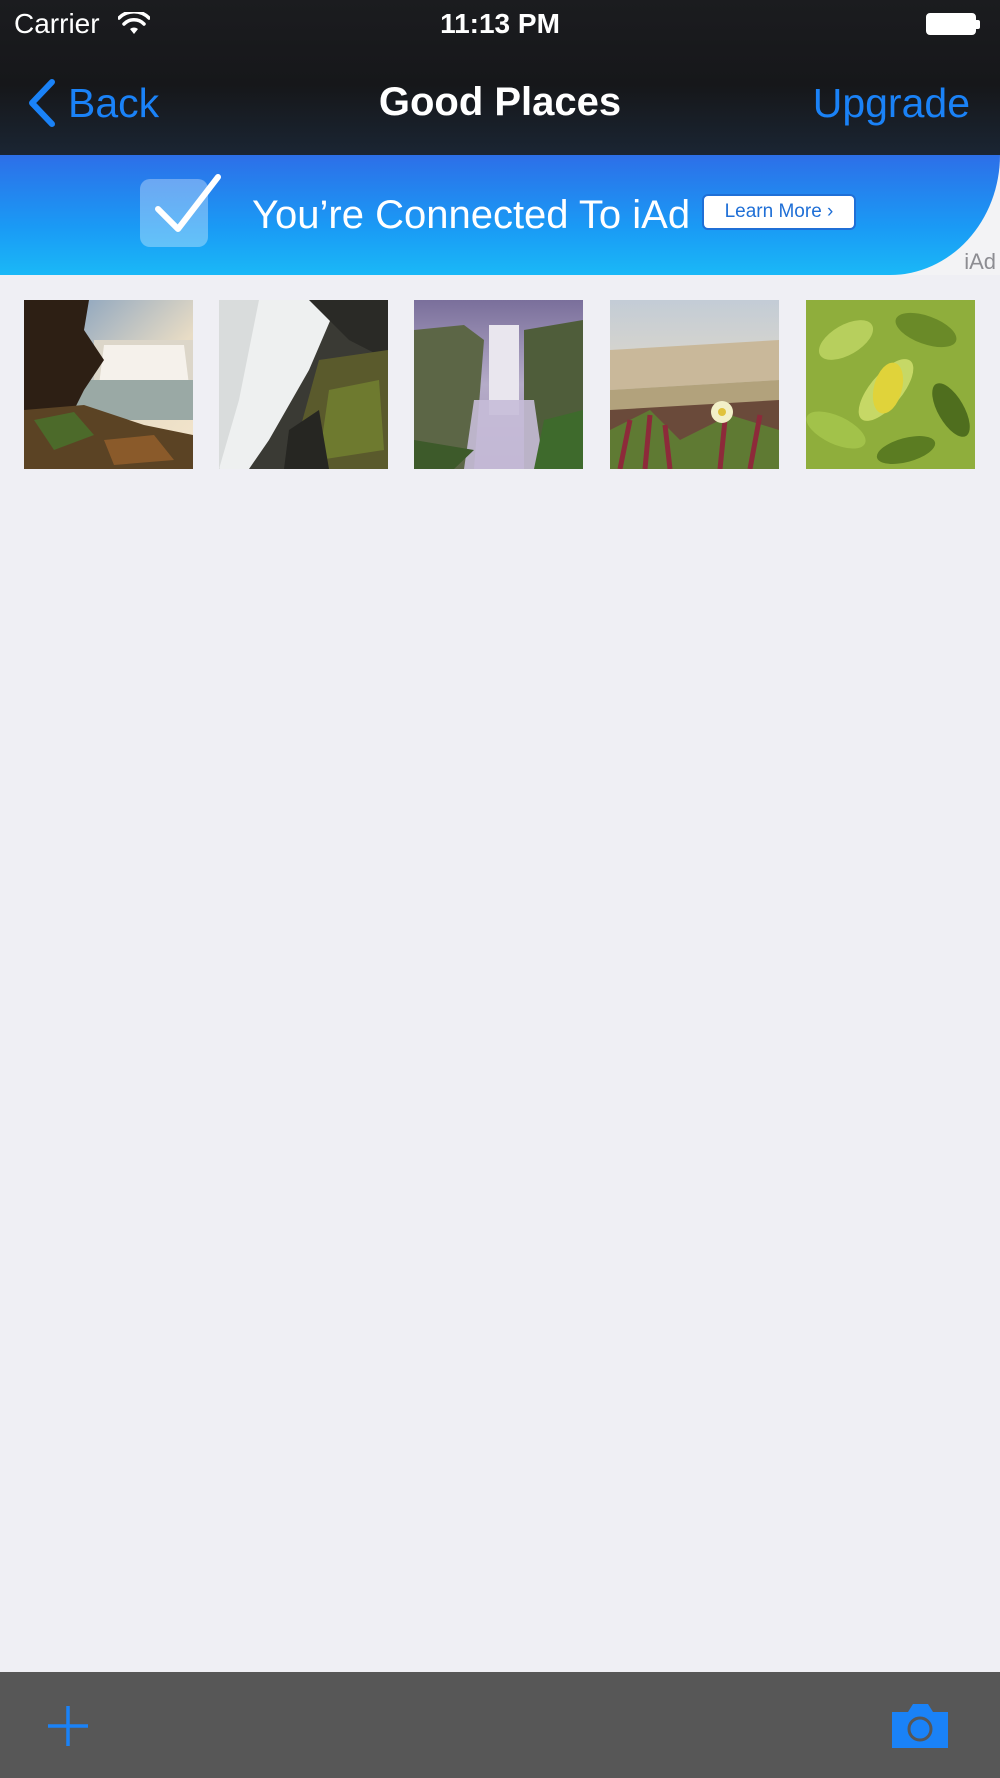 This screenshot has width=1000, height=1778. What do you see at coordinates (500, 103) in the screenshot?
I see `navigation-bar: Back Good Places Upgrade` at bounding box center [500, 103].